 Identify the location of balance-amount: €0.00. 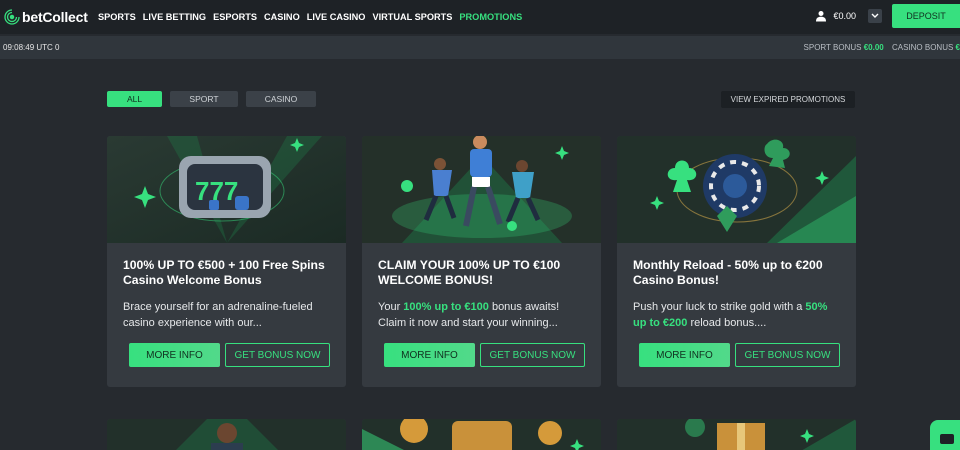
(844, 16).